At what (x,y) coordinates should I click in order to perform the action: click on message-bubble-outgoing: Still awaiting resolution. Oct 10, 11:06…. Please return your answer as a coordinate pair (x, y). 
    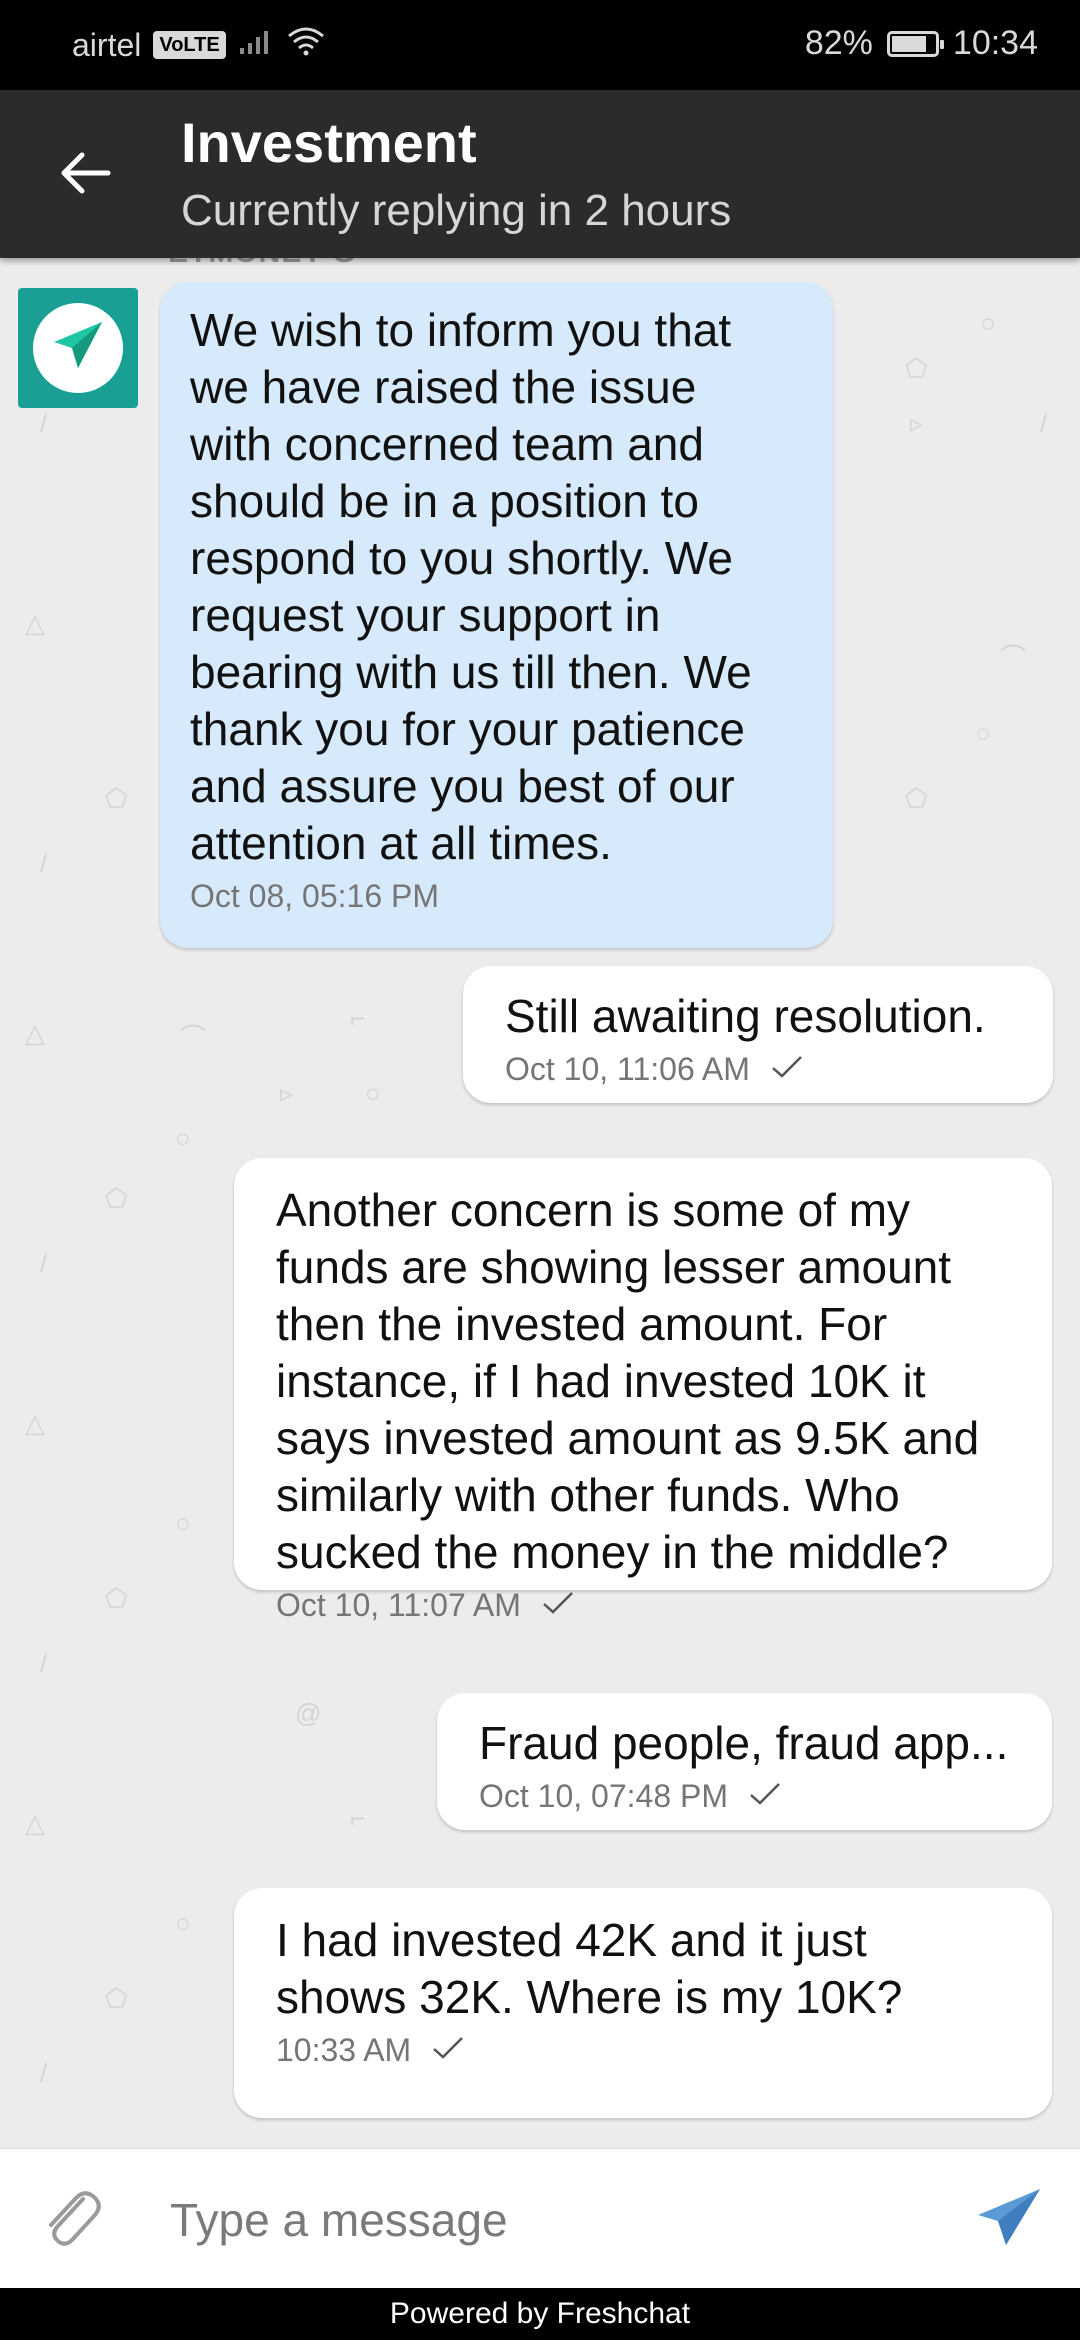
    Looking at the image, I should click on (758, 1034).